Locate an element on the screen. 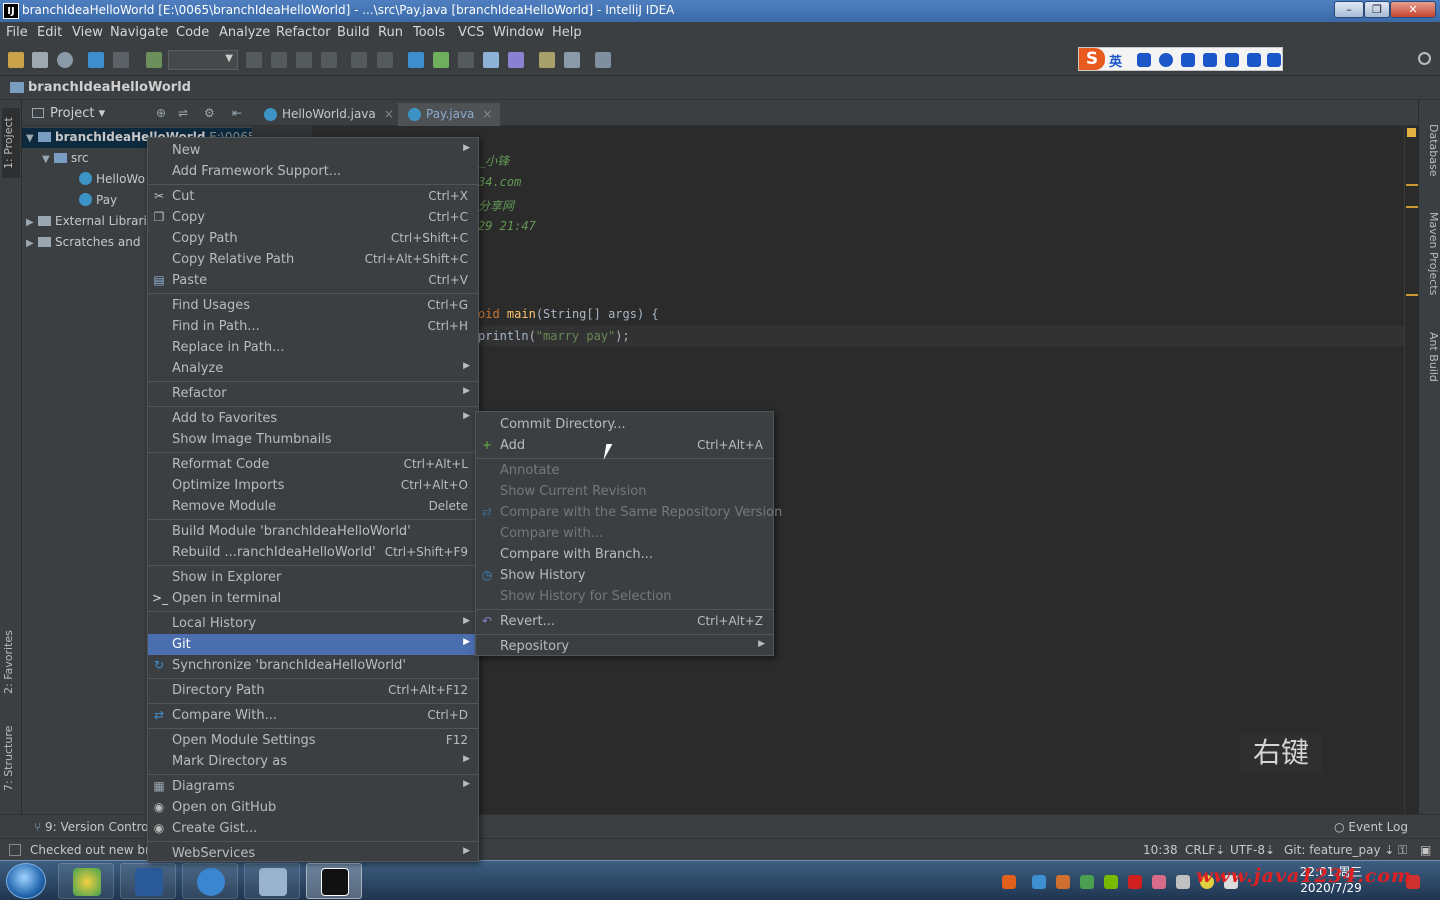 The width and height of the screenshot is (1440, 900). emoji-icon is located at coordinates (1166, 60).